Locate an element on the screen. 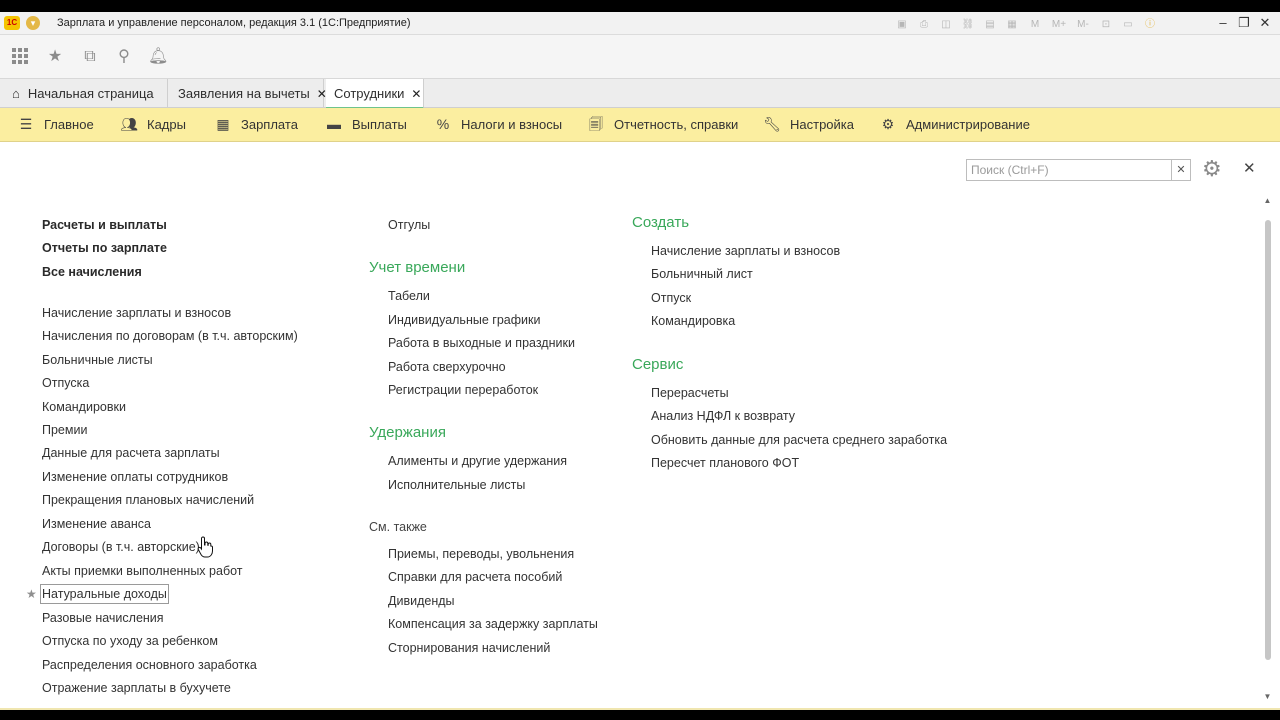  list-item: Справки для расчета пособий is located at coordinates (475, 577).